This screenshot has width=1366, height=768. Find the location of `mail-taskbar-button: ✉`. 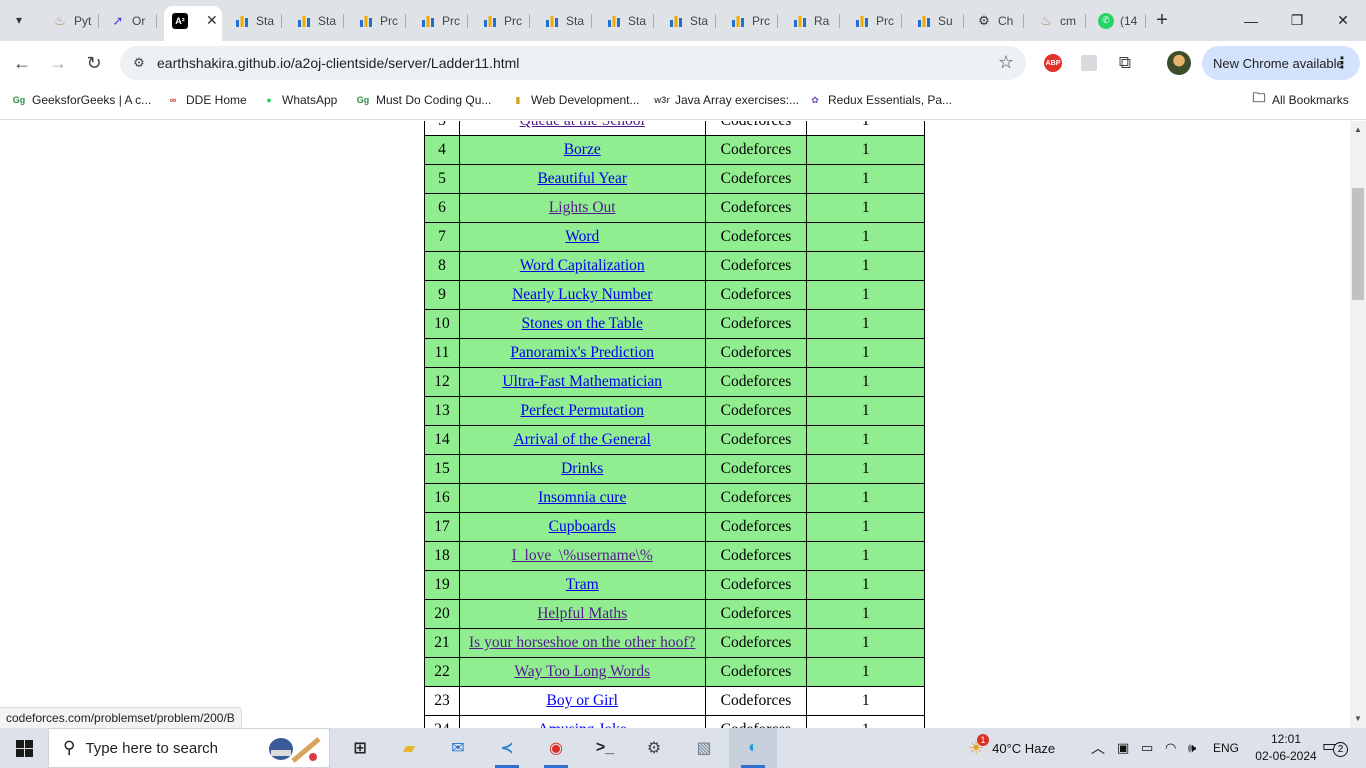

mail-taskbar-button: ✉ is located at coordinates (458, 748).